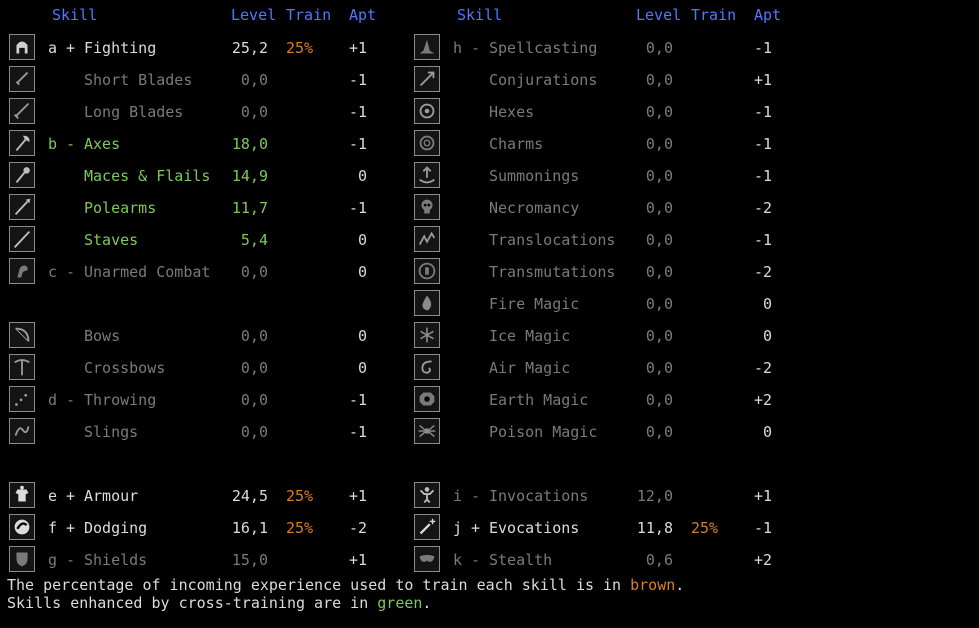 The width and height of the screenshot is (979, 628). What do you see at coordinates (539, 400) in the screenshot?
I see `skill-name: Earth Magic` at bounding box center [539, 400].